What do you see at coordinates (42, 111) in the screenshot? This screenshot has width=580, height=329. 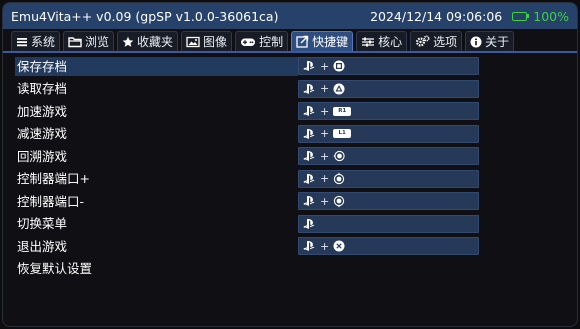 I see `hotkey-label: 加速游戏` at bounding box center [42, 111].